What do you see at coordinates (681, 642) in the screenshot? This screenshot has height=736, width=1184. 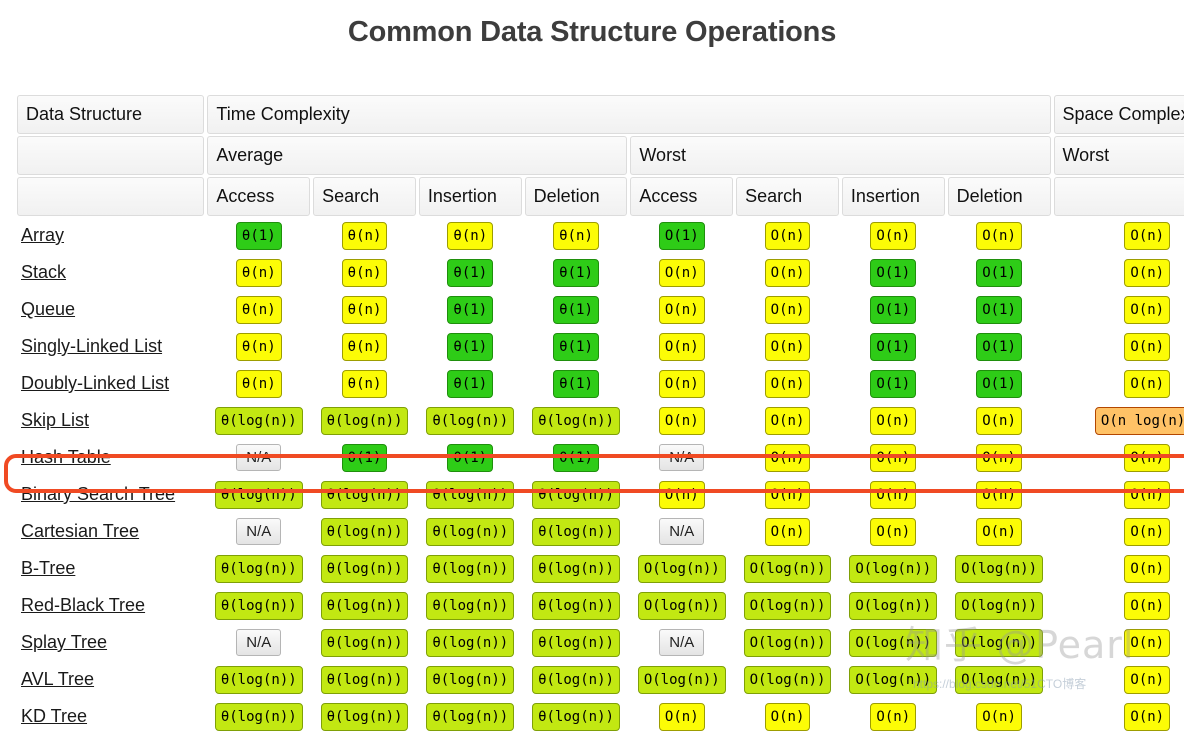 I see `worst-access-cell: N/A` at bounding box center [681, 642].